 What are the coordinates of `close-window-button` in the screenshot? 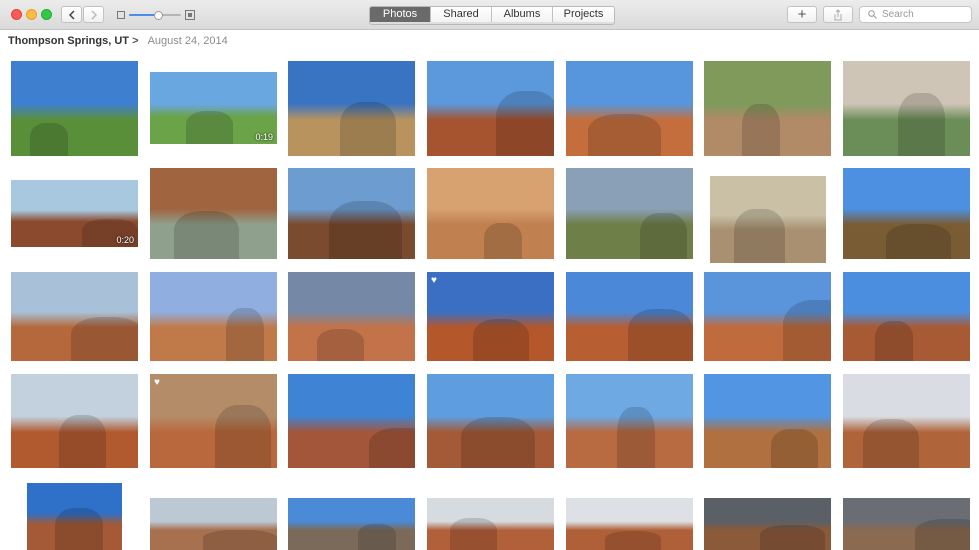 It's located at (16, 14).